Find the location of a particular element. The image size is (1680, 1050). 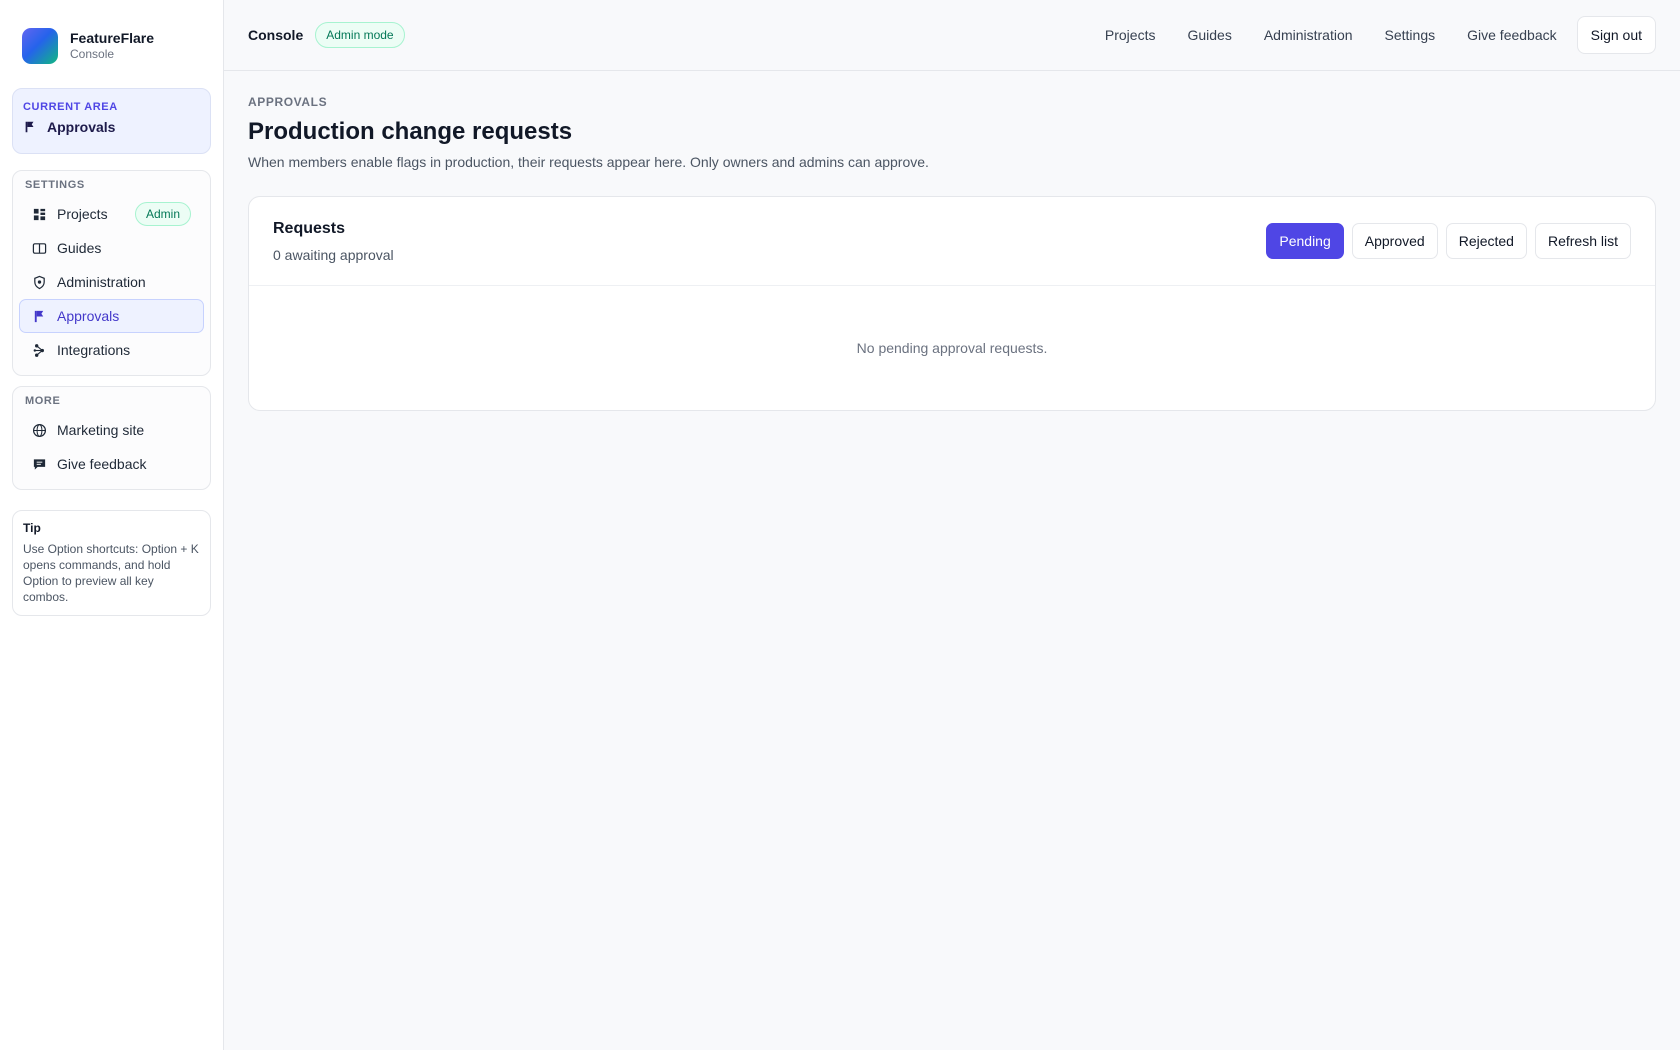

sidebar-item-label: Give feedback is located at coordinates (102, 464).